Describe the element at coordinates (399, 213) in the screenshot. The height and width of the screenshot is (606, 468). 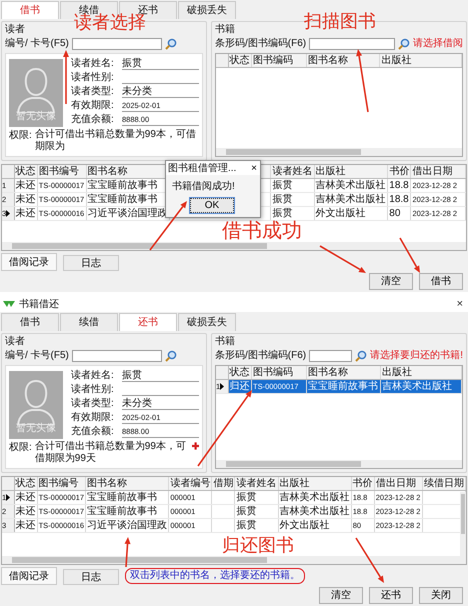
I see `table-cell: 80` at that location.